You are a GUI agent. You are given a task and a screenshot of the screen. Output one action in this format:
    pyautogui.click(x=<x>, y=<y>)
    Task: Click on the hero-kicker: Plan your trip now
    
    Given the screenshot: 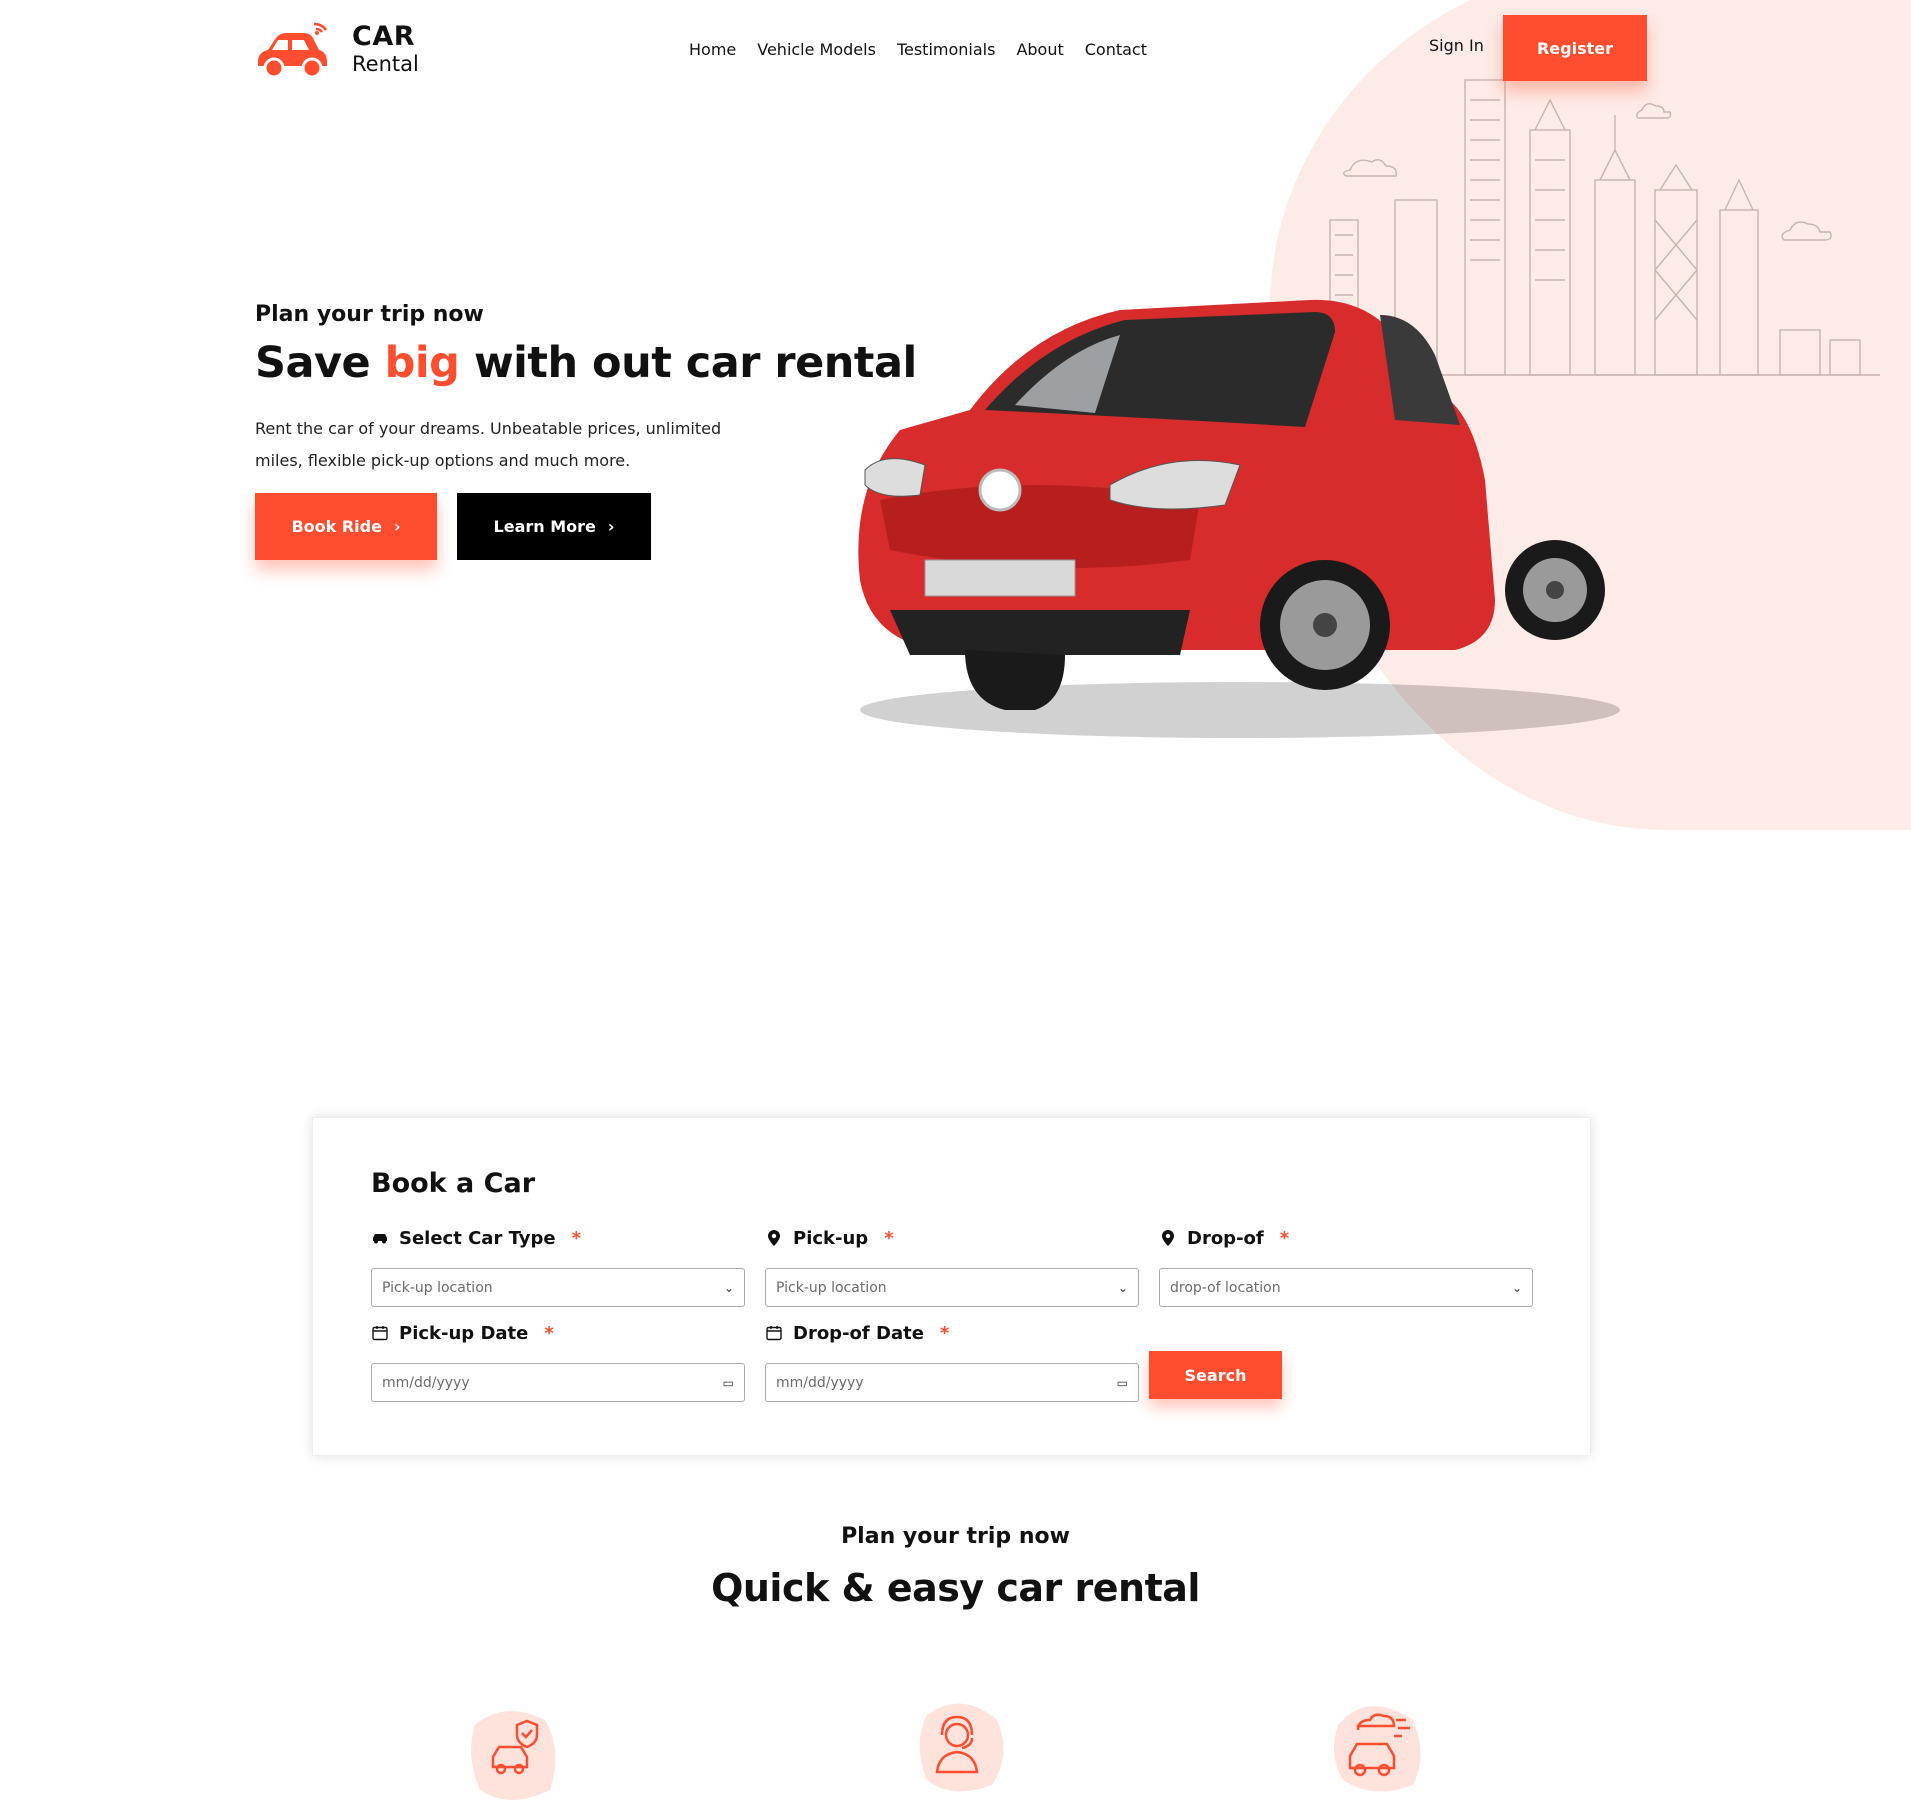 What is the action you would take?
    pyautogui.click(x=369, y=314)
    